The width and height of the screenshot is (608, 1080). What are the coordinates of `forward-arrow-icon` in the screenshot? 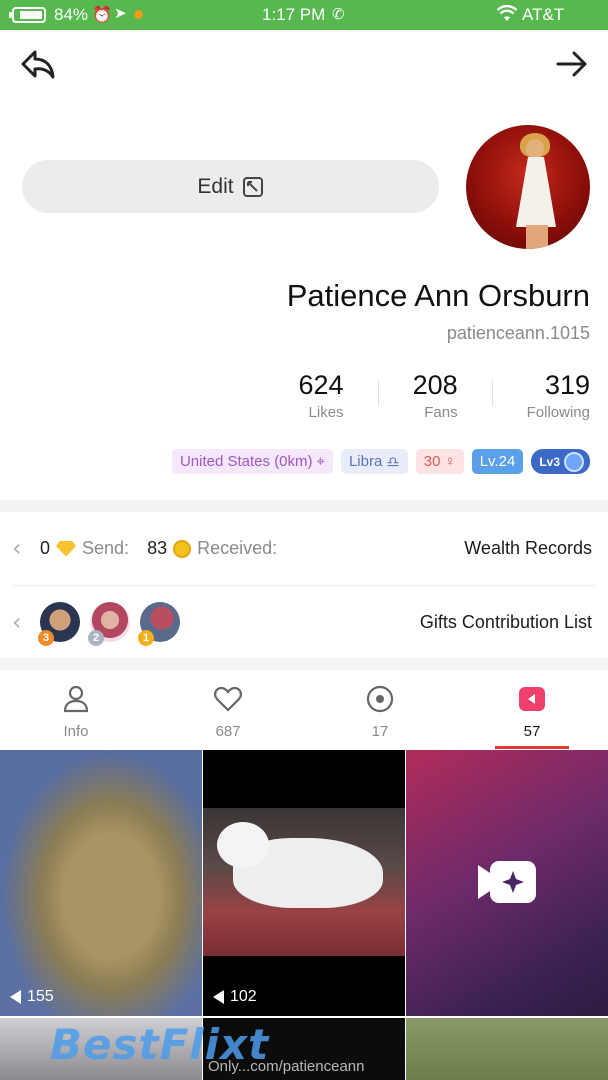 It's located at (571, 64).